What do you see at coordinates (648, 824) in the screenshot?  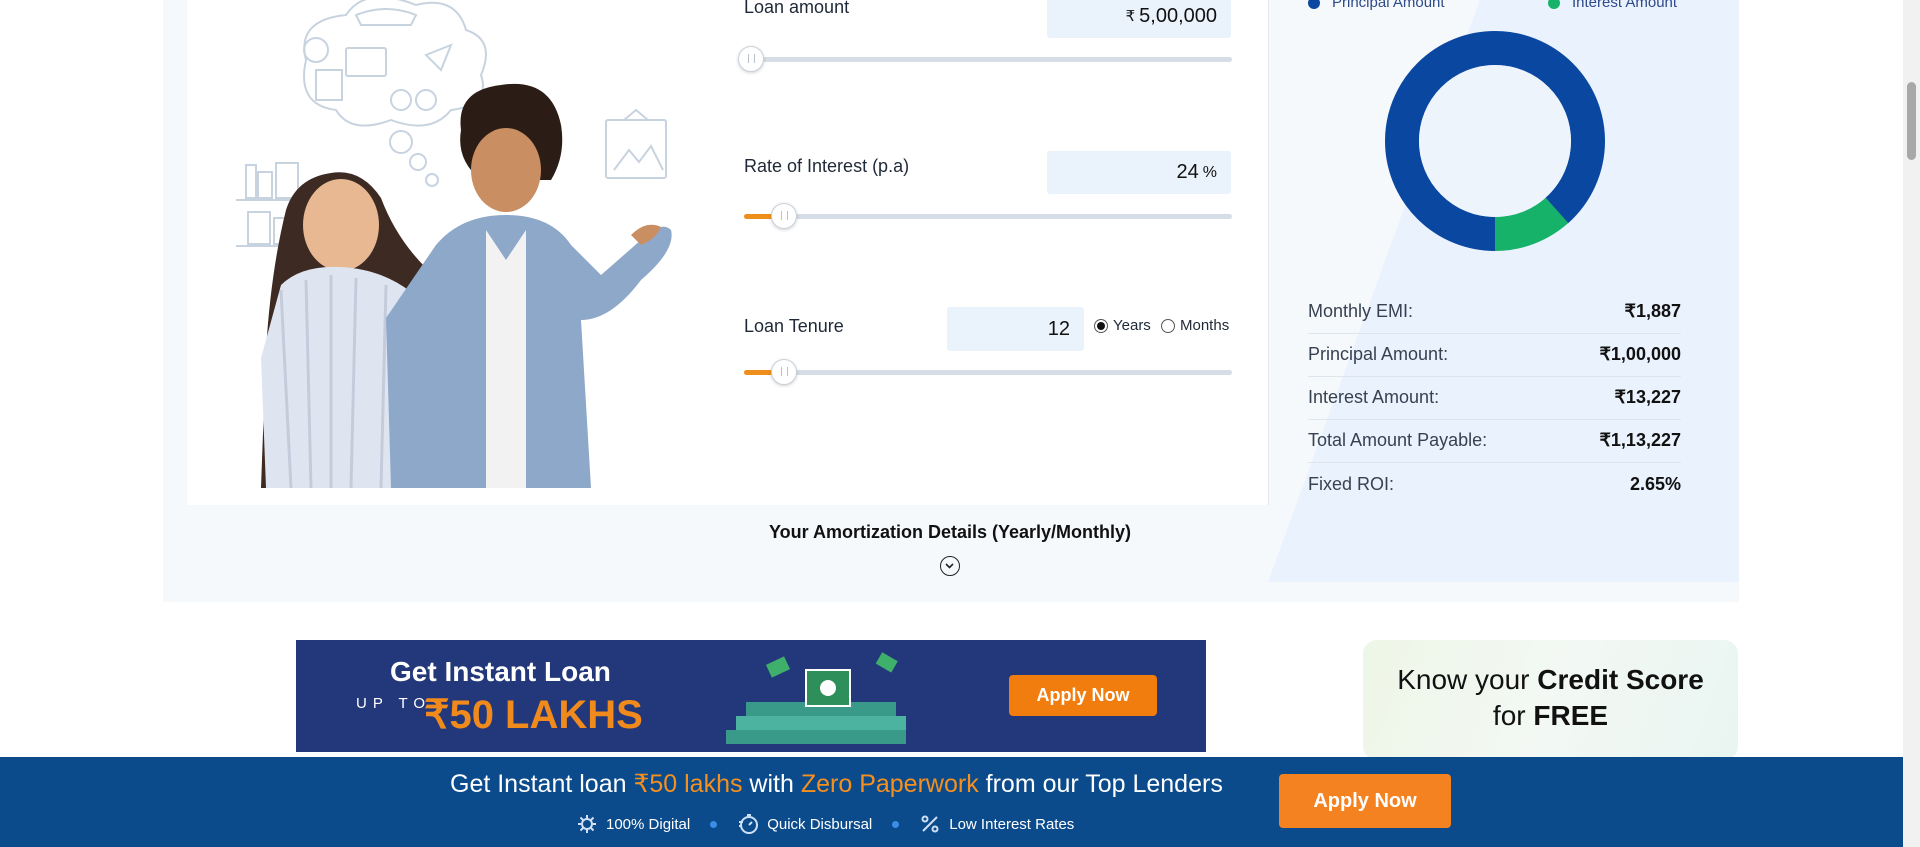 I see `feature-label: 100% Digital` at bounding box center [648, 824].